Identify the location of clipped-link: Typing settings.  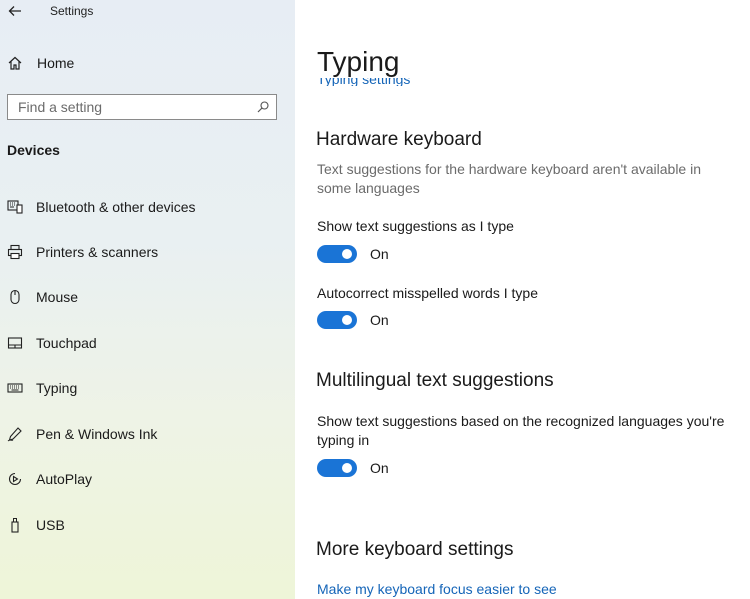
(363, 82).